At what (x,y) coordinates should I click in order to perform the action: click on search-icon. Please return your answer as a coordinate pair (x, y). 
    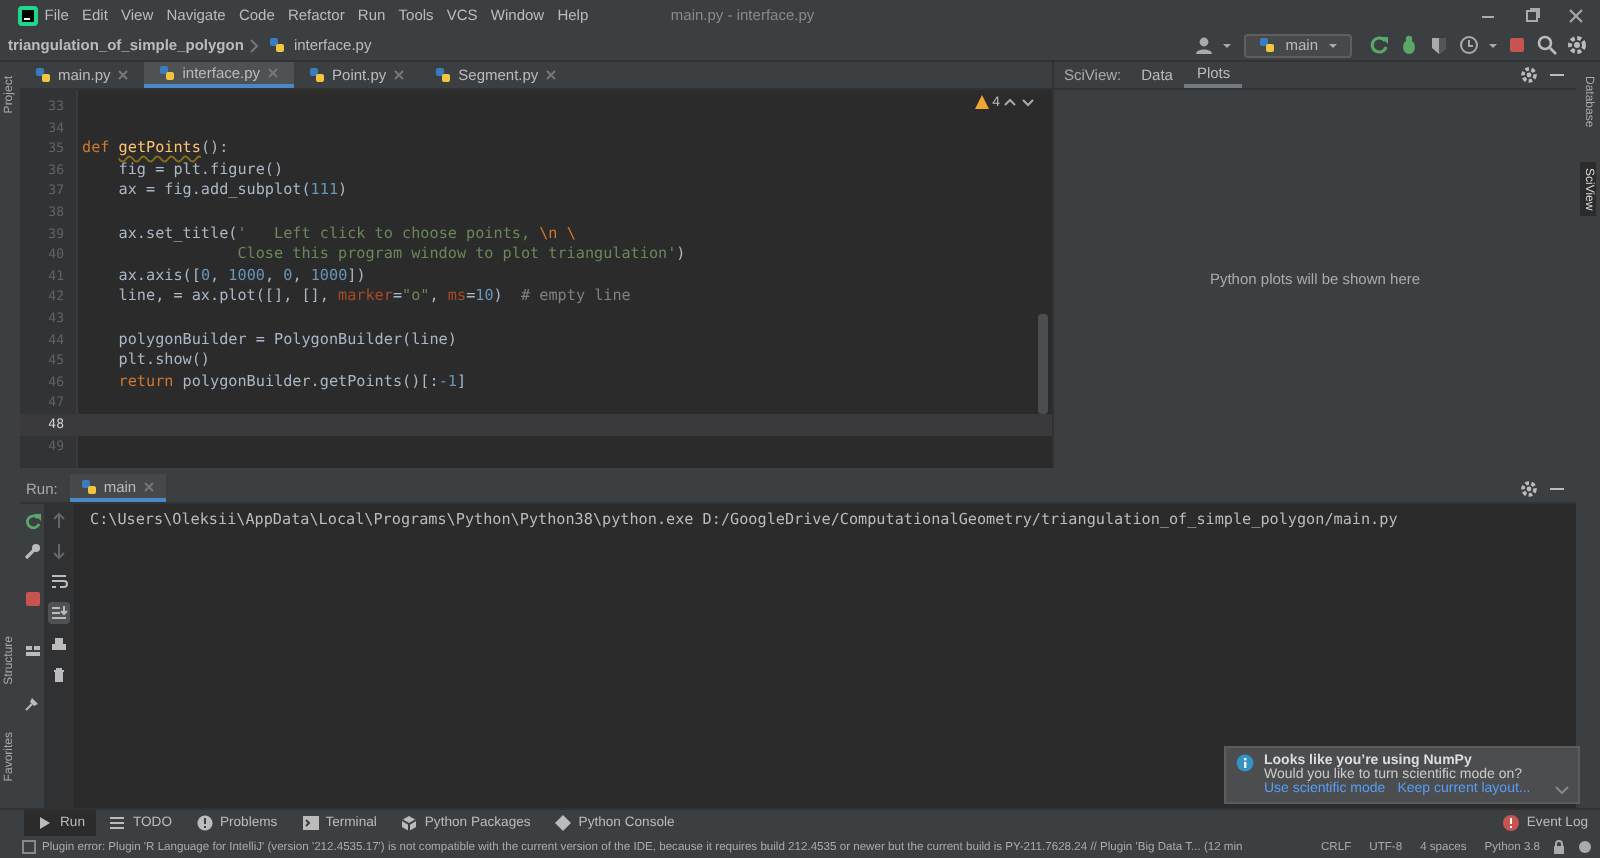
    Looking at the image, I should click on (1547, 45).